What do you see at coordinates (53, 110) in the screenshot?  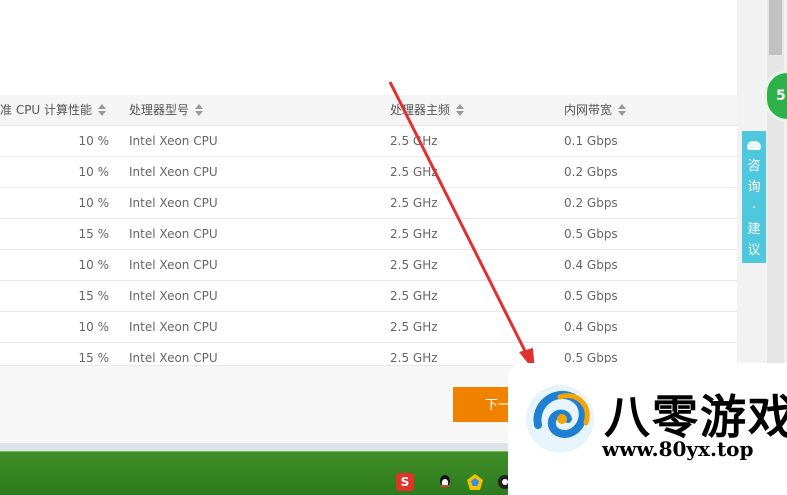 I see `header-cpu-performance: 准 CPU 计算性能` at bounding box center [53, 110].